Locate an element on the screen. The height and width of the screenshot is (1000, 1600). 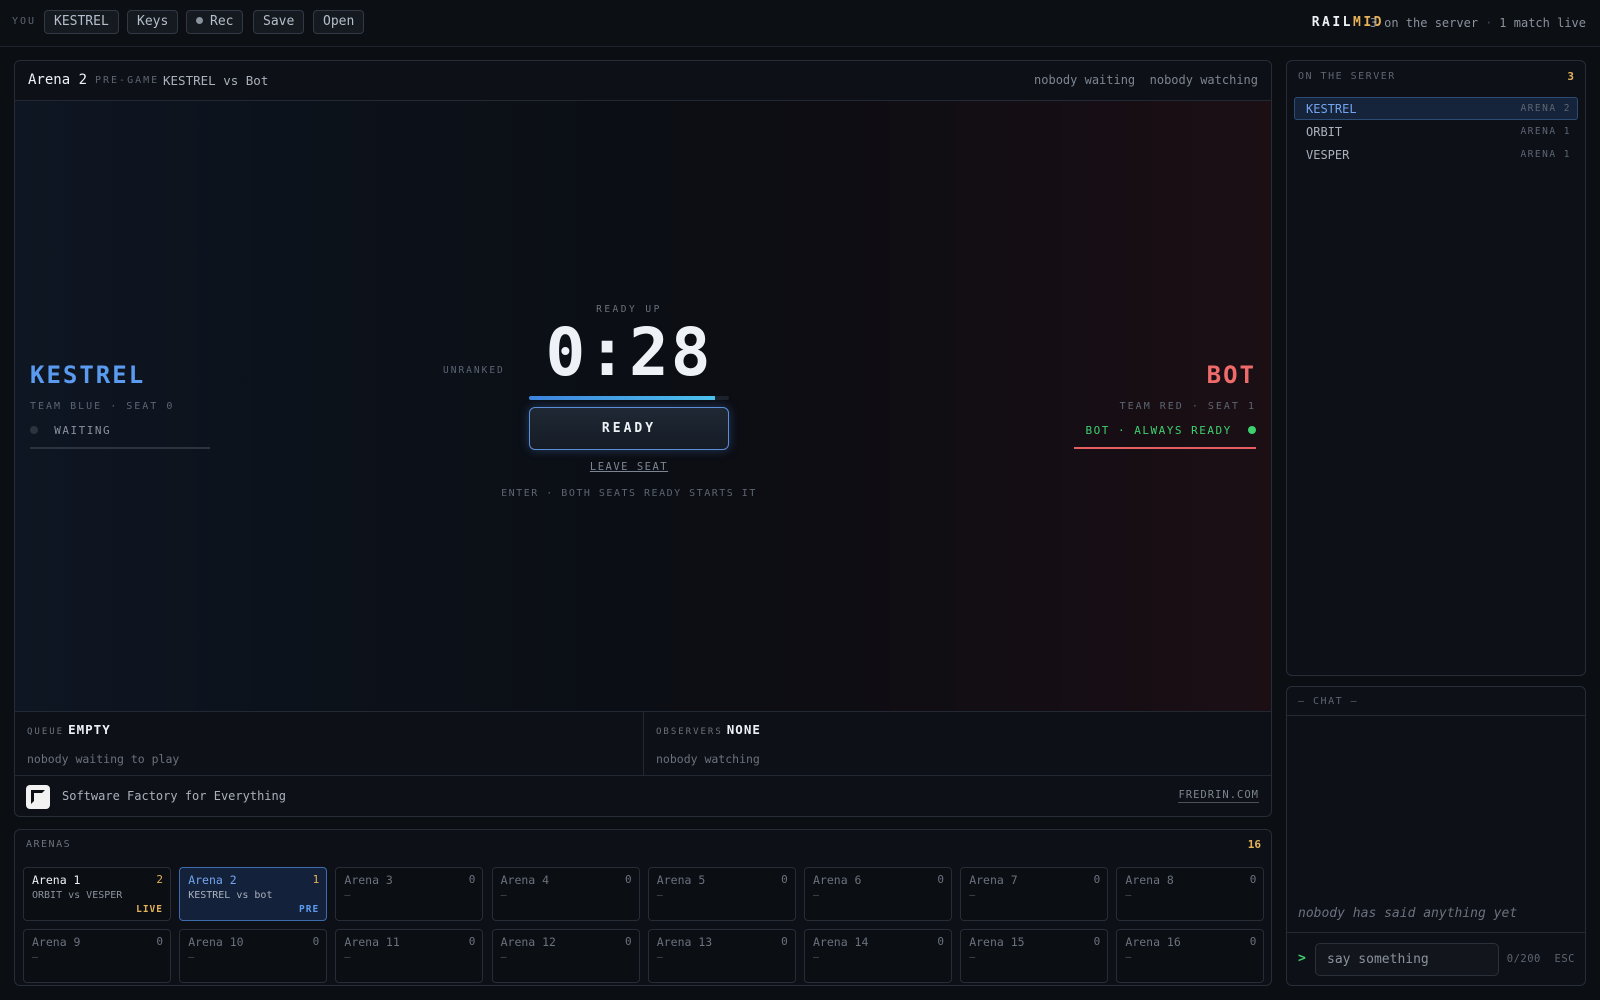
arenas-count: 16 is located at coordinates (1254, 844).